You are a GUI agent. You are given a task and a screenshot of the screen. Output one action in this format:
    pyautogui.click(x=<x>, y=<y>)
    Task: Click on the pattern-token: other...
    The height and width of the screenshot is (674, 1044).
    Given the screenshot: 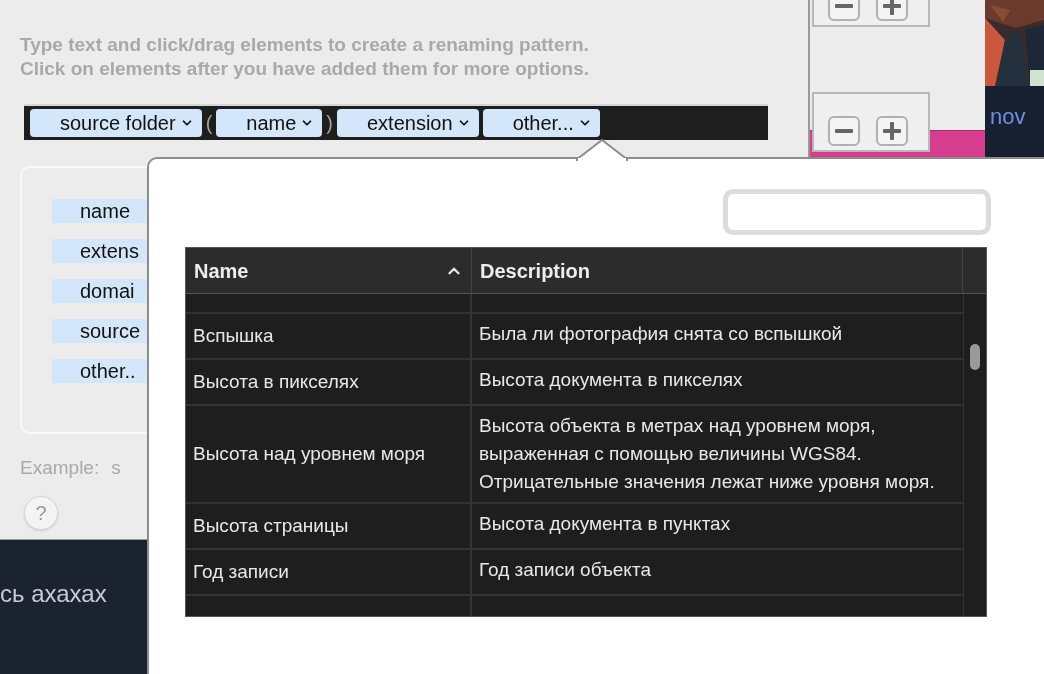 What is the action you would take?
    pyautogui.click(x=541, y=123)
    